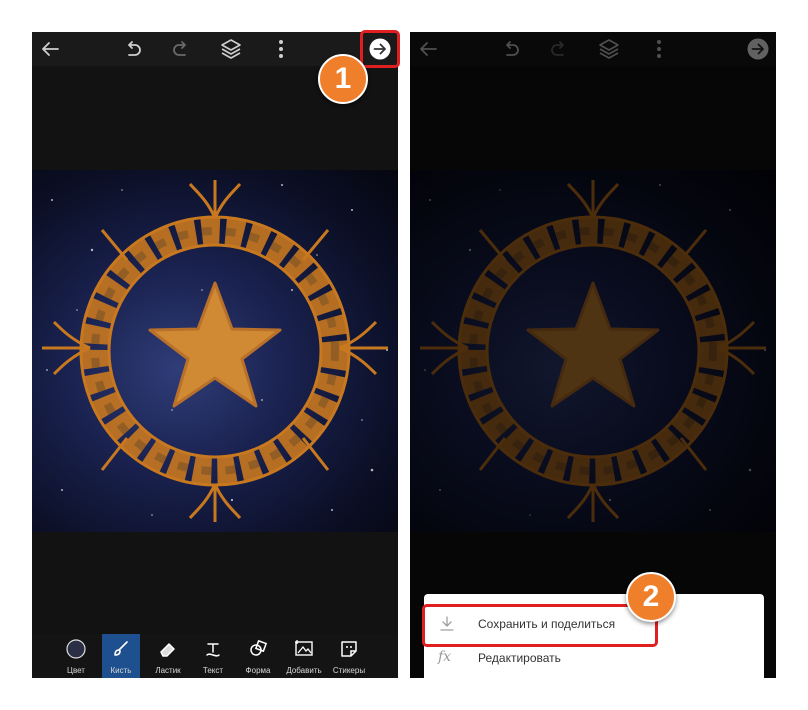 The width and height of the screenshot is (808, 710). Describe the element at coordinates (76, 649) in the screenshot. I see `color-circle-icon` at that location.